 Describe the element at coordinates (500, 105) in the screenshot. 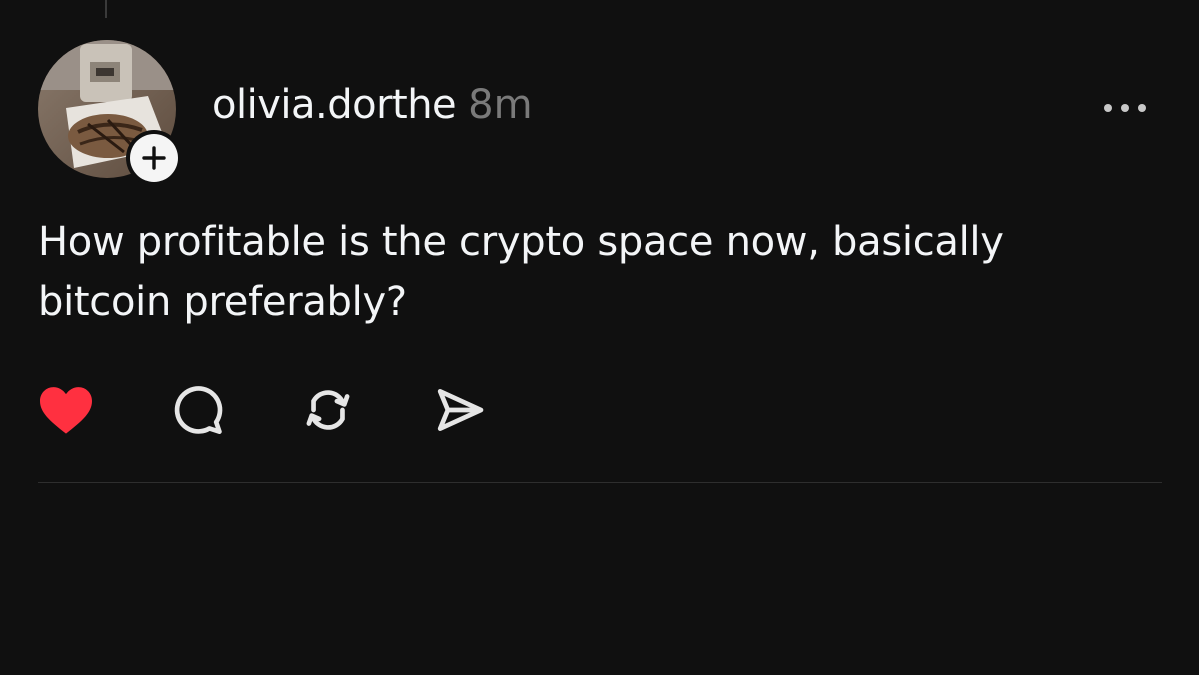

I see `post-timestamp: 8m` at that location.